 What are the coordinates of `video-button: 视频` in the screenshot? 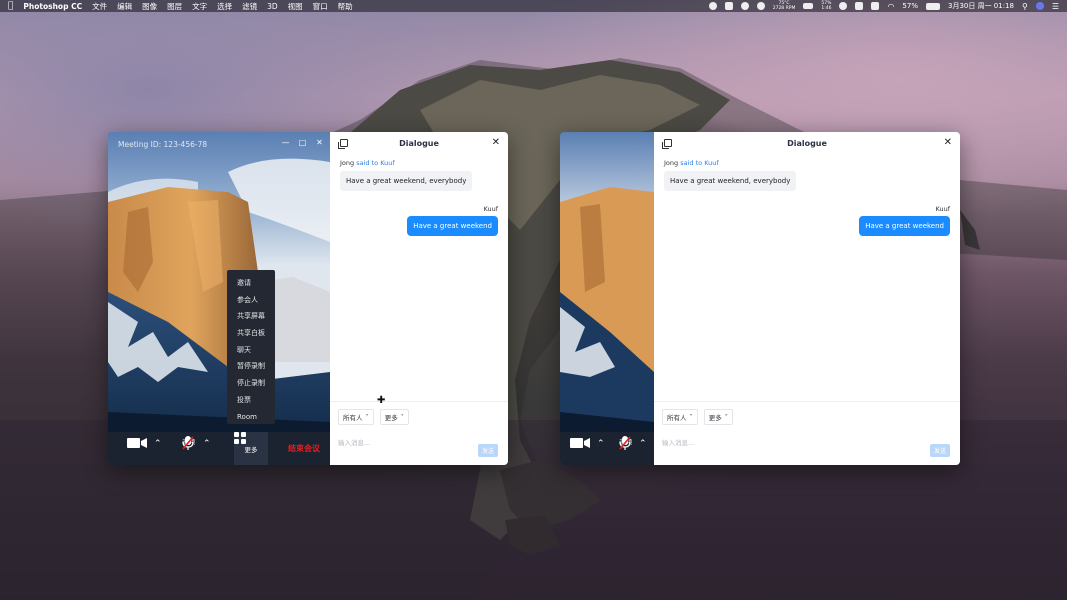 It's located at (137, 442).